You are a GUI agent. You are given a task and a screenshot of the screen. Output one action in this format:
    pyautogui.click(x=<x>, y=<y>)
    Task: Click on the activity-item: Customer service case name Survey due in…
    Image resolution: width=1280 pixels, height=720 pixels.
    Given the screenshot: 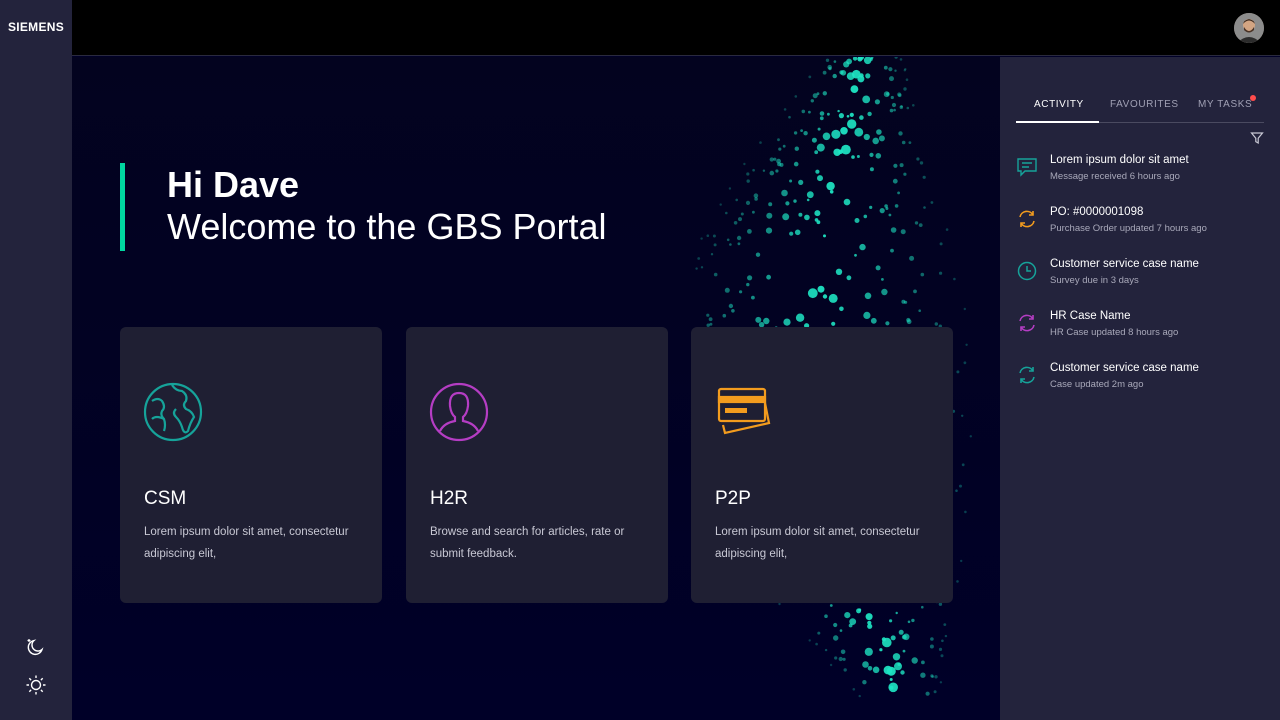 What is the action you would take?
    pyautogui.click(x=1141, y=280)
    